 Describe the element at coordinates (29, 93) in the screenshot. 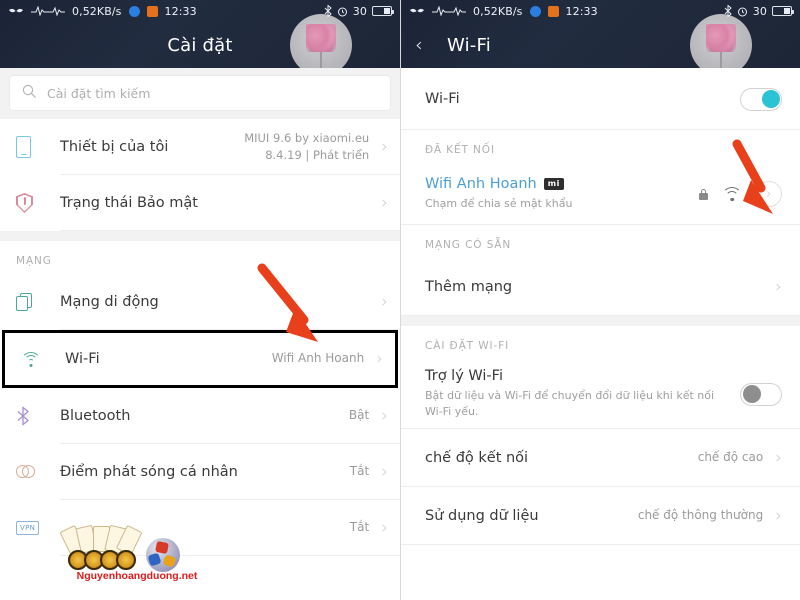

I see `search-icon` at that location.